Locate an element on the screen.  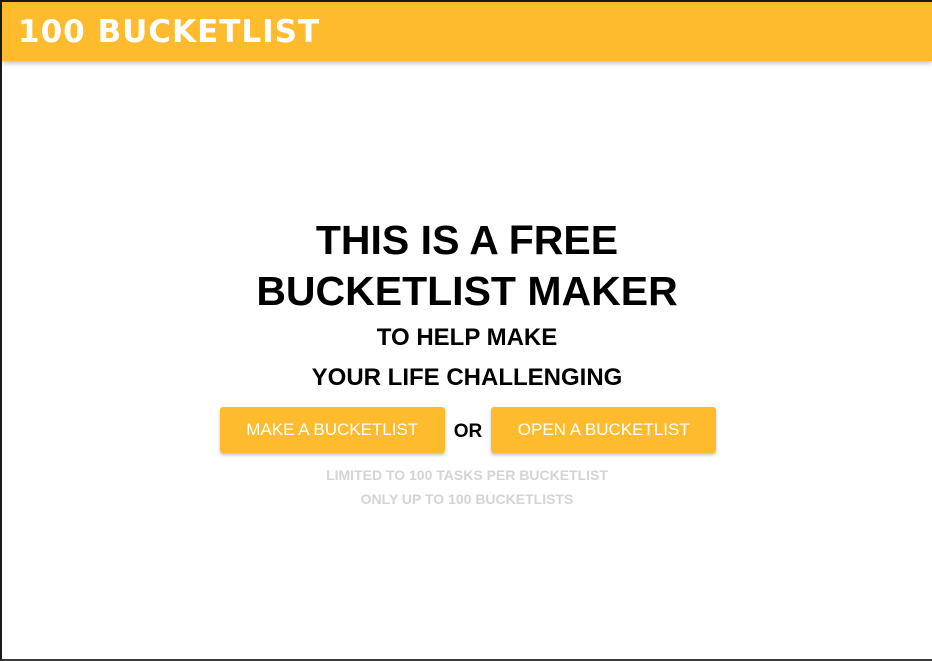
headline-line-1: THIS IS A FREE is located at coordinates (467, 240).